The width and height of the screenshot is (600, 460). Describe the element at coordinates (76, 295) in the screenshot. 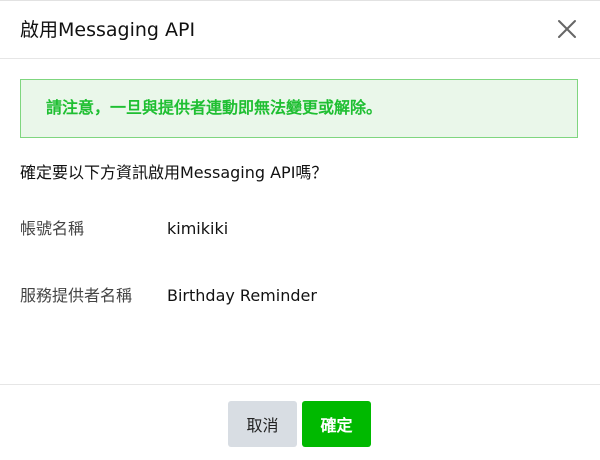

I see `provider-name-label: 服務提供者名稱` at that location.